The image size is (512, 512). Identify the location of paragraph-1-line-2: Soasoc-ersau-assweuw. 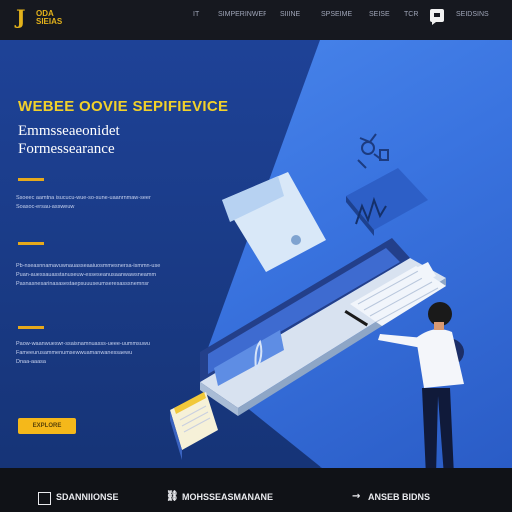
(45, 207).